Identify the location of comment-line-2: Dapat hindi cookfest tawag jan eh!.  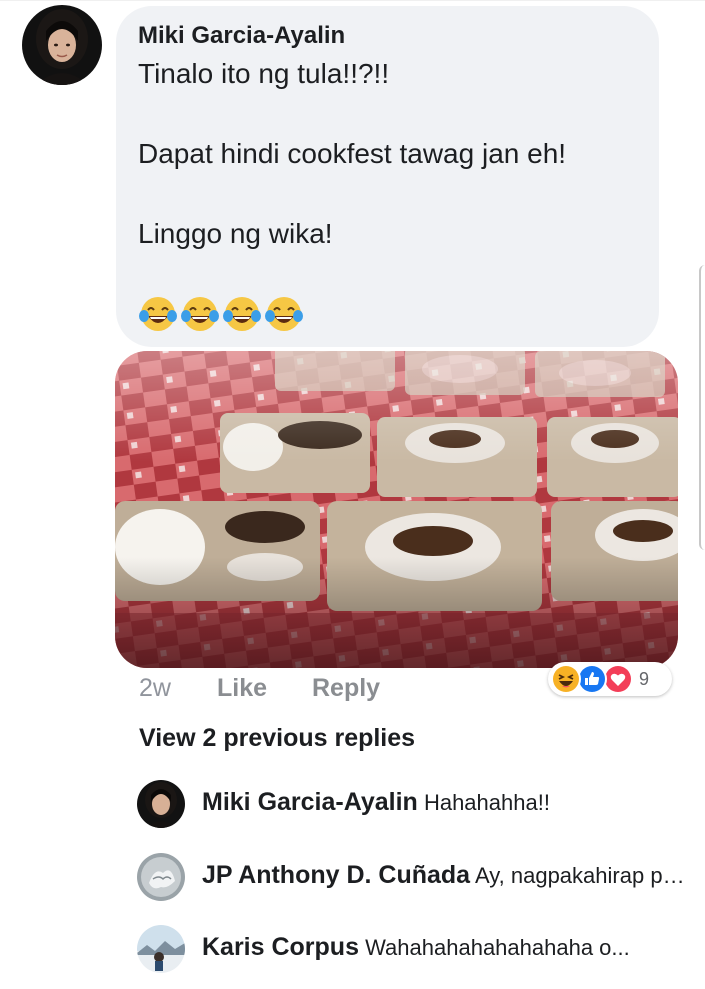
(352, 153).